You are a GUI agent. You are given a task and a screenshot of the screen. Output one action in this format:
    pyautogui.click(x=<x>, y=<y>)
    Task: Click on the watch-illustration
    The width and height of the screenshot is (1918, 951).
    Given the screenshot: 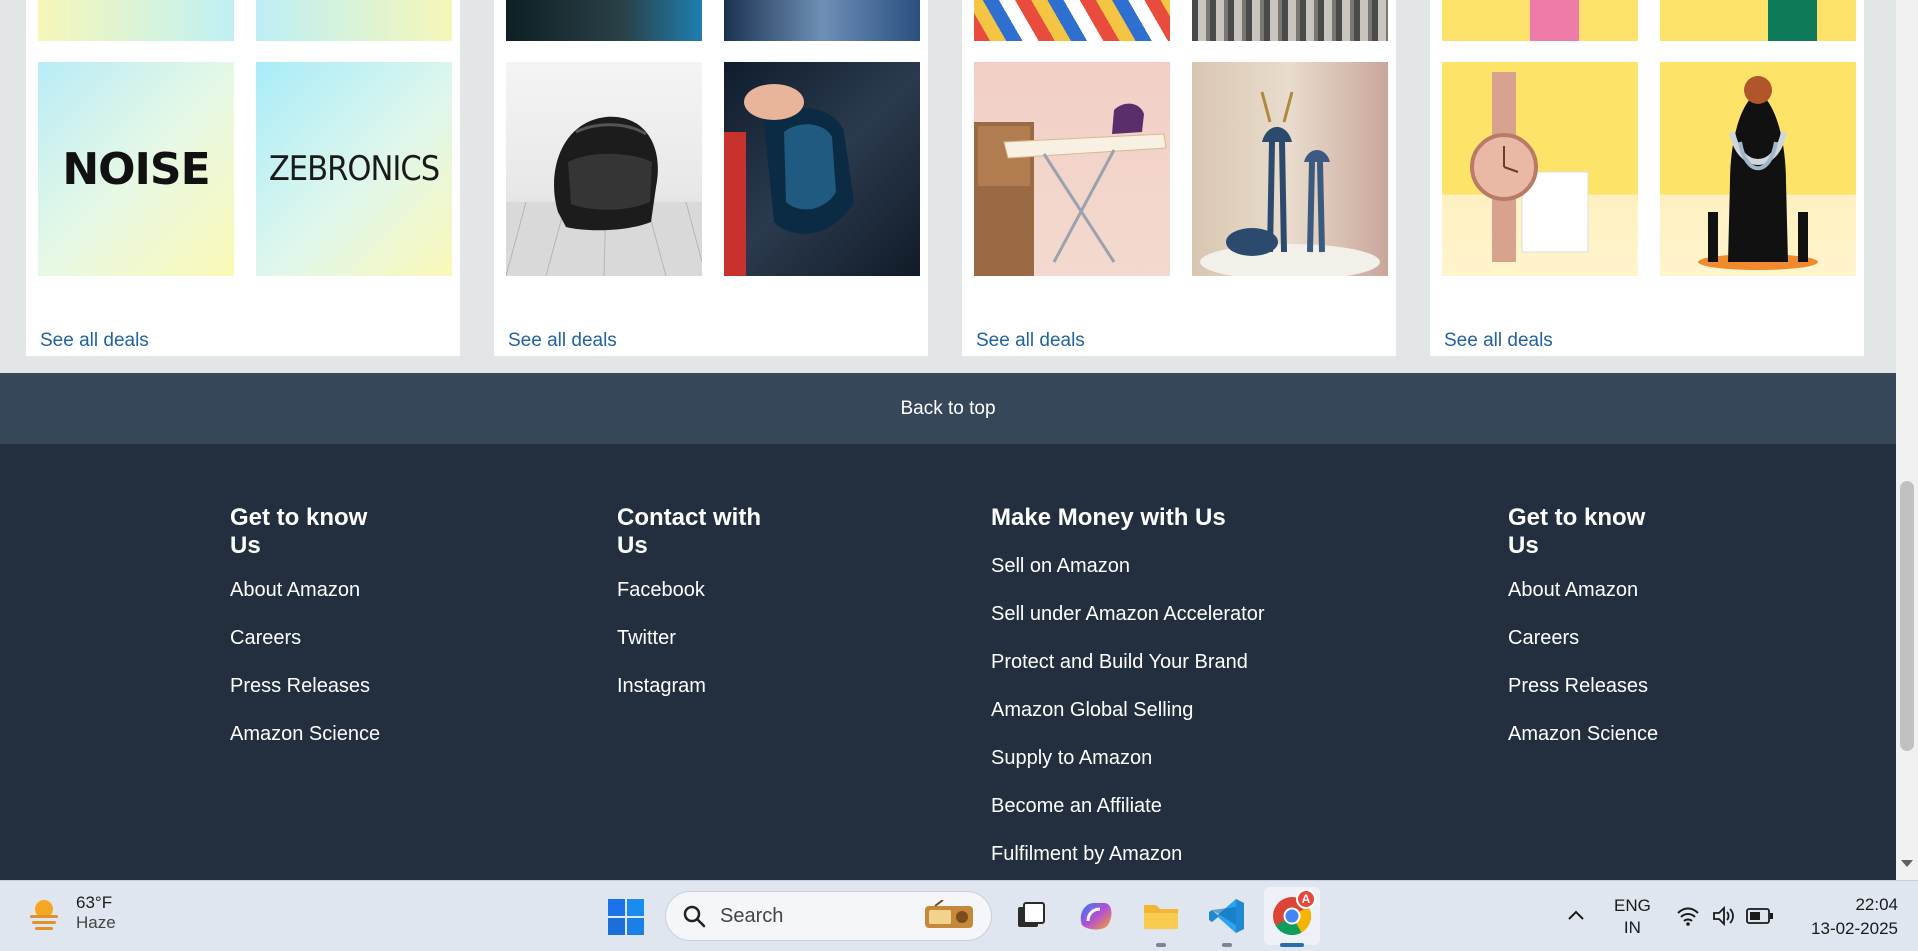 What is the action you would take?
    pyautogui.click(x=1529, y=167)
    